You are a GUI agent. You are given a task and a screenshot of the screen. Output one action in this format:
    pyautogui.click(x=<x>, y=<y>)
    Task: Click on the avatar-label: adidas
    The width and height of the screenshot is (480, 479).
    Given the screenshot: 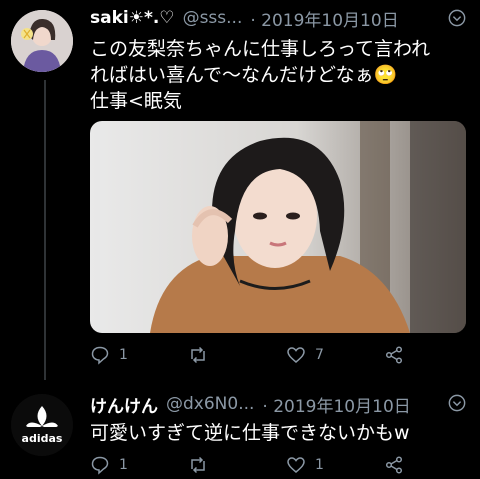 What is the action you would take?
    pyautogui.click(x=42, y=438)
    